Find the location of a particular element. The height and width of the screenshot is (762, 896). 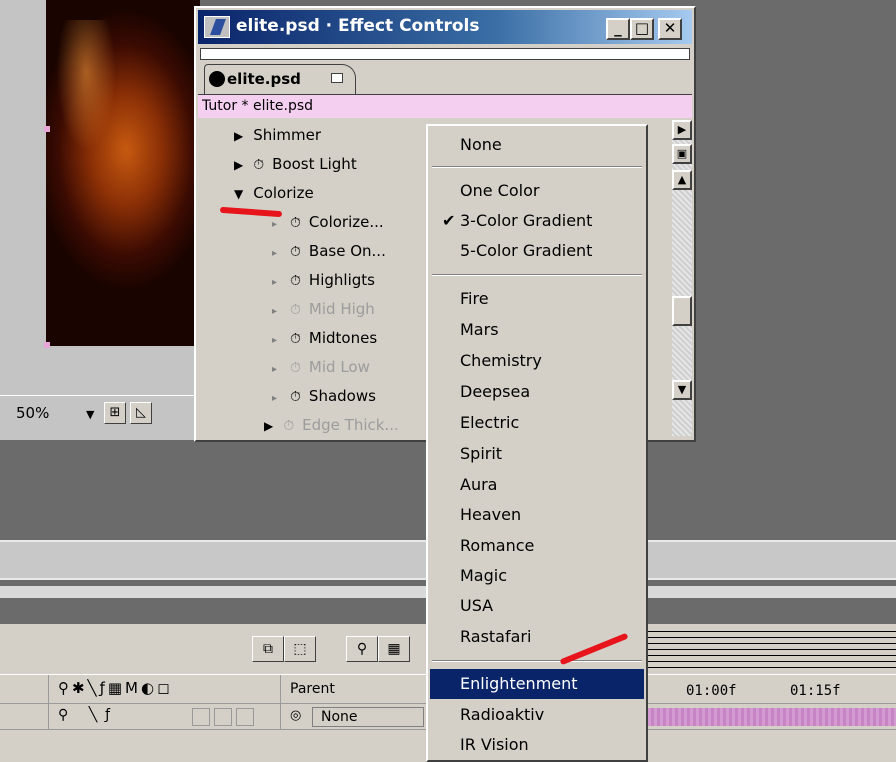

scroll-down-icon: ▼ is located at coordinates (682, 390).